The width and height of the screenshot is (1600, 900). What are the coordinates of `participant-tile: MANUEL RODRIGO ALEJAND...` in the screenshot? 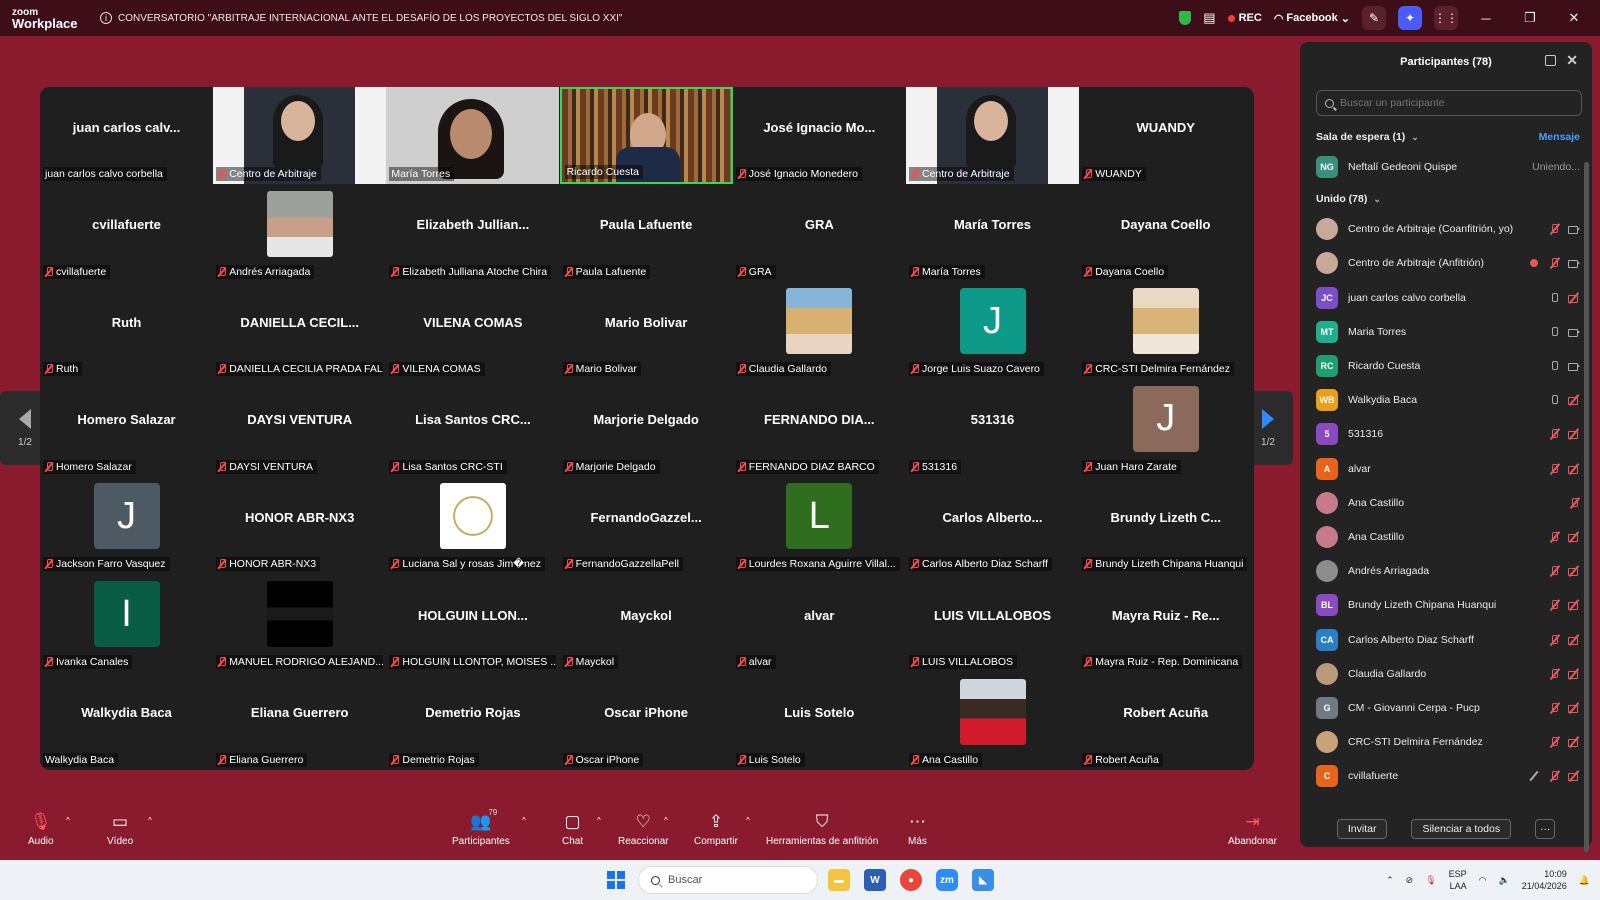 It's located at (300, 623).